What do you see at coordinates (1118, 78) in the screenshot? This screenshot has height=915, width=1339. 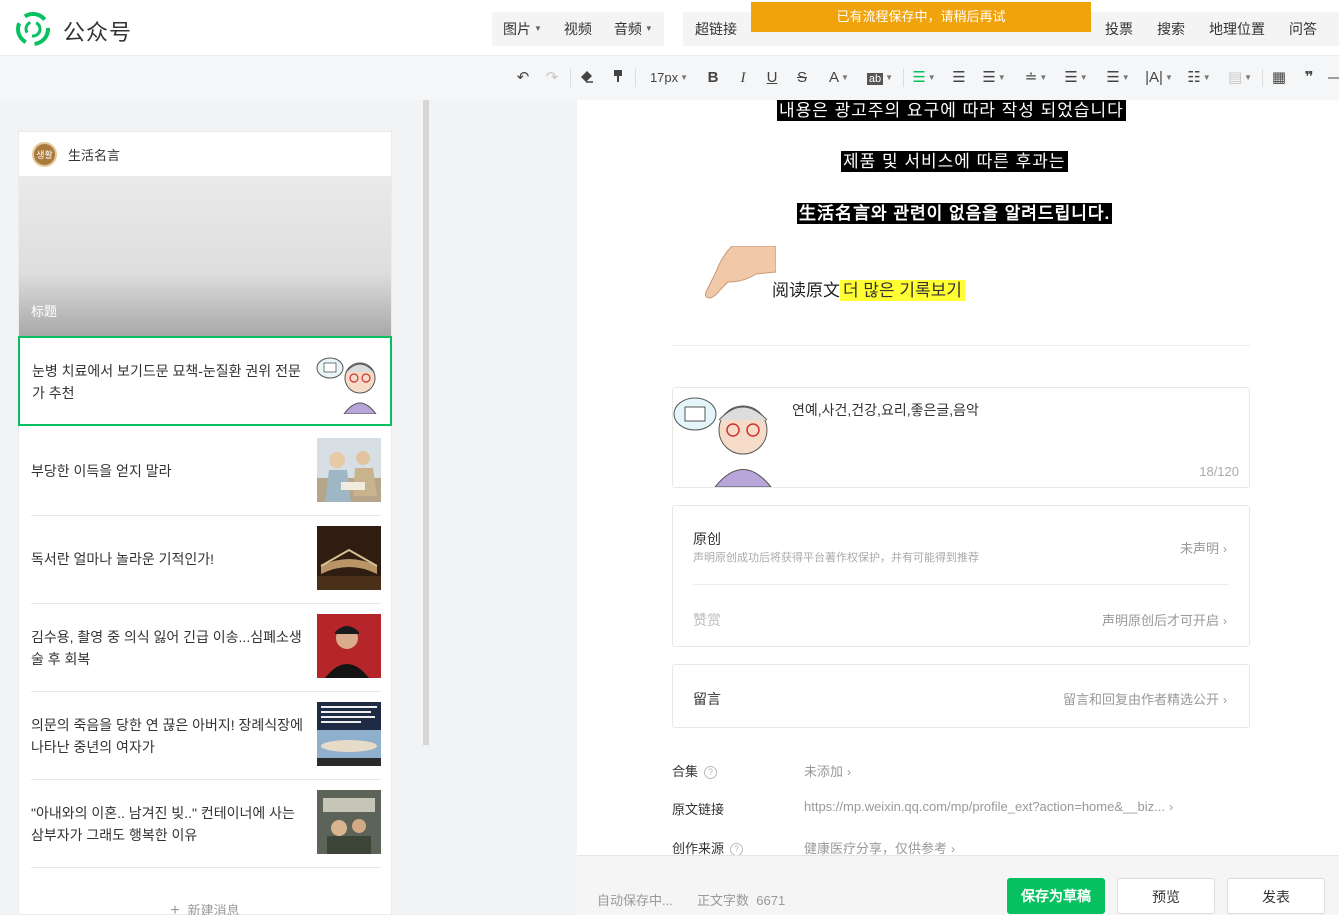 I see `paragraph-spacing-icon: ☰ ▼` at bounding box center [1118, 78].